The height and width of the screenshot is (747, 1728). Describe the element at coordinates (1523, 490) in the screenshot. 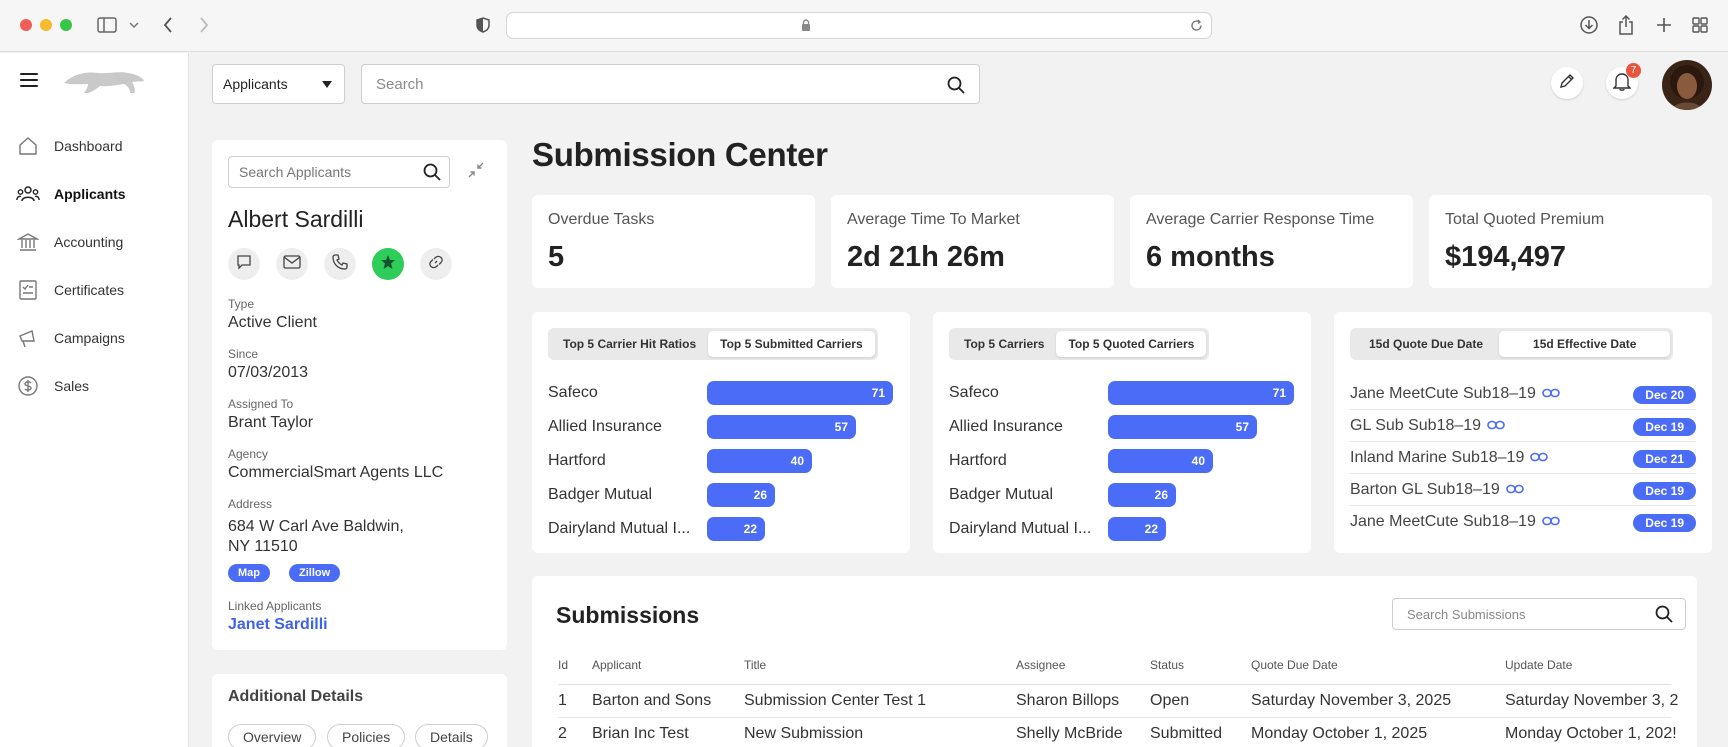

I see `date-list-item: Barton GL Sub18–19 Dec 19` at that location.